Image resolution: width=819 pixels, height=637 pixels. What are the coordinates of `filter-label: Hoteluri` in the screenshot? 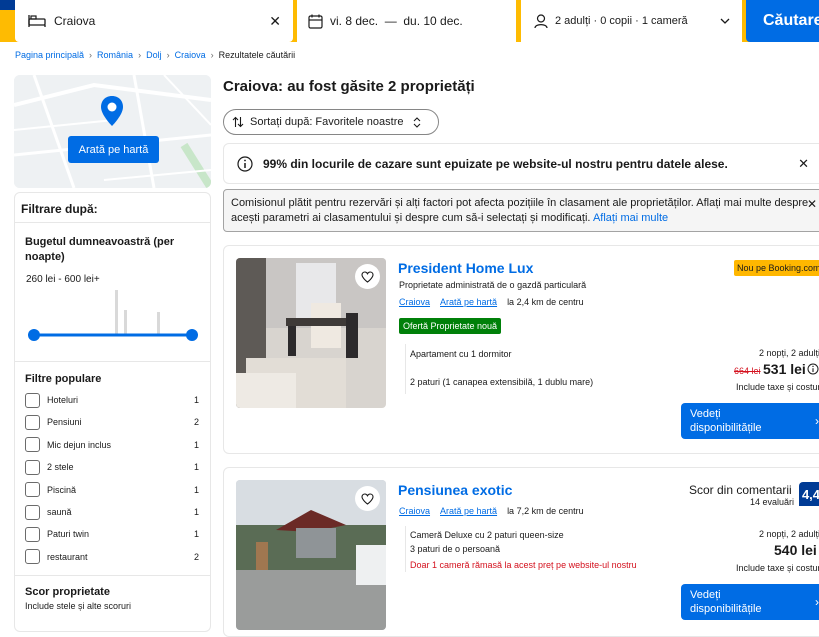 It's located at (63, 400).